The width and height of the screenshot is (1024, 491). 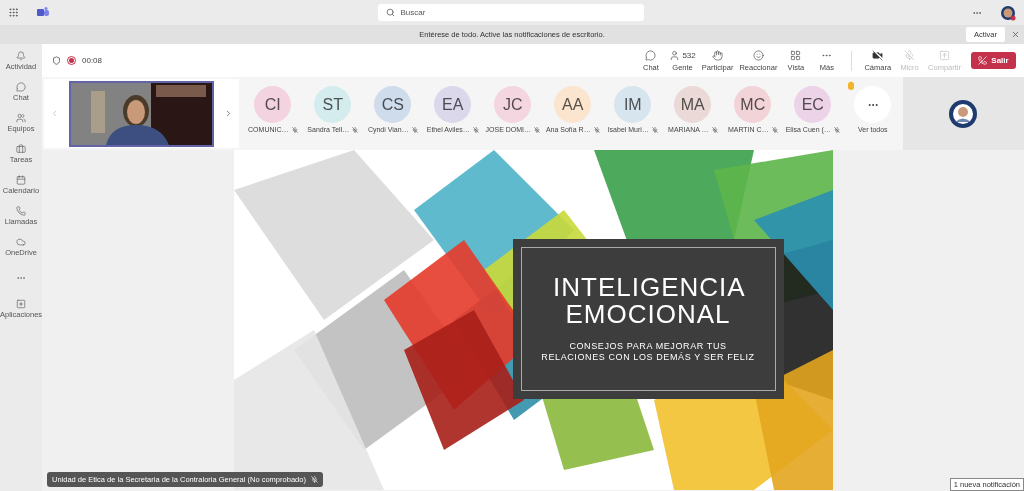 What do you see at coordinates (633, 104) in the screenshot?
I see `participant-avatar: IM` at bounding box center [633, 104].